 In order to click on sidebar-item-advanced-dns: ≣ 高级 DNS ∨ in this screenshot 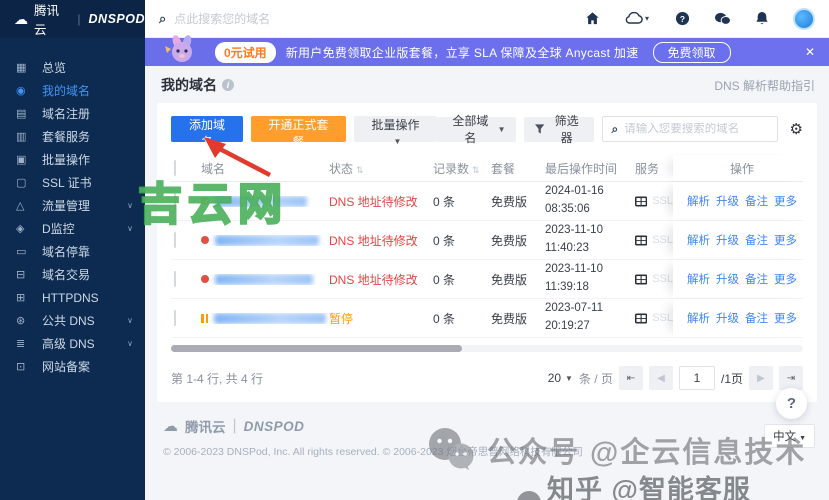, I will do `click(72, 343)`.